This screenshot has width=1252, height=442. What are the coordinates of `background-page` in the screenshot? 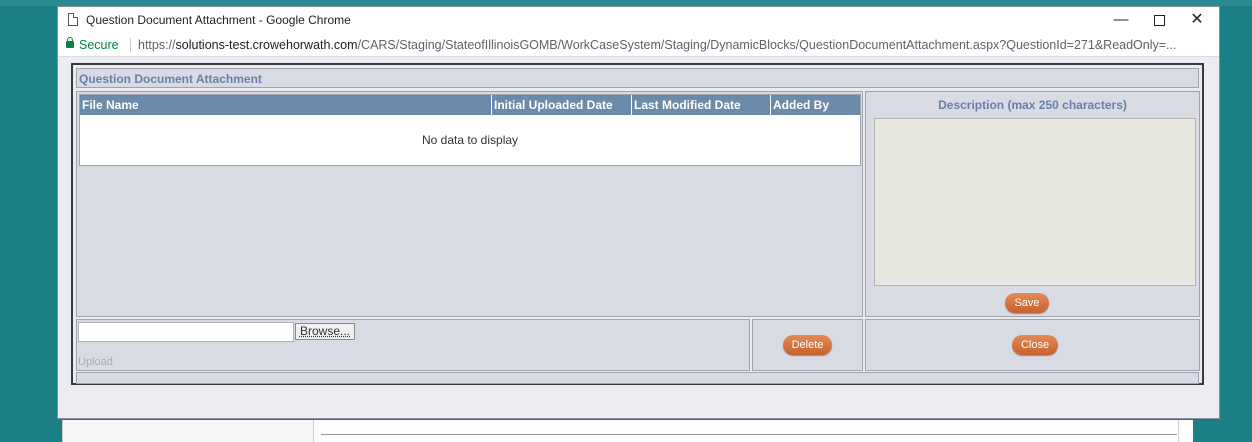 It's located at (627, 431).